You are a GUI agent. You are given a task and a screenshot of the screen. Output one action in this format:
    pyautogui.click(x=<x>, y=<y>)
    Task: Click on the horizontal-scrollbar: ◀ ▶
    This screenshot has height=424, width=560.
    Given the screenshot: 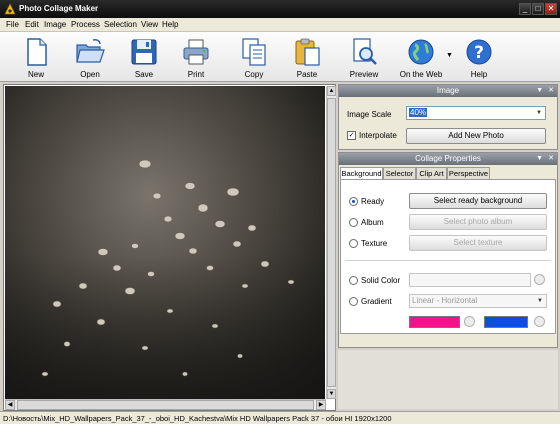 What is the action you would take?
    pyautogui.click(x=165, y=404)
    